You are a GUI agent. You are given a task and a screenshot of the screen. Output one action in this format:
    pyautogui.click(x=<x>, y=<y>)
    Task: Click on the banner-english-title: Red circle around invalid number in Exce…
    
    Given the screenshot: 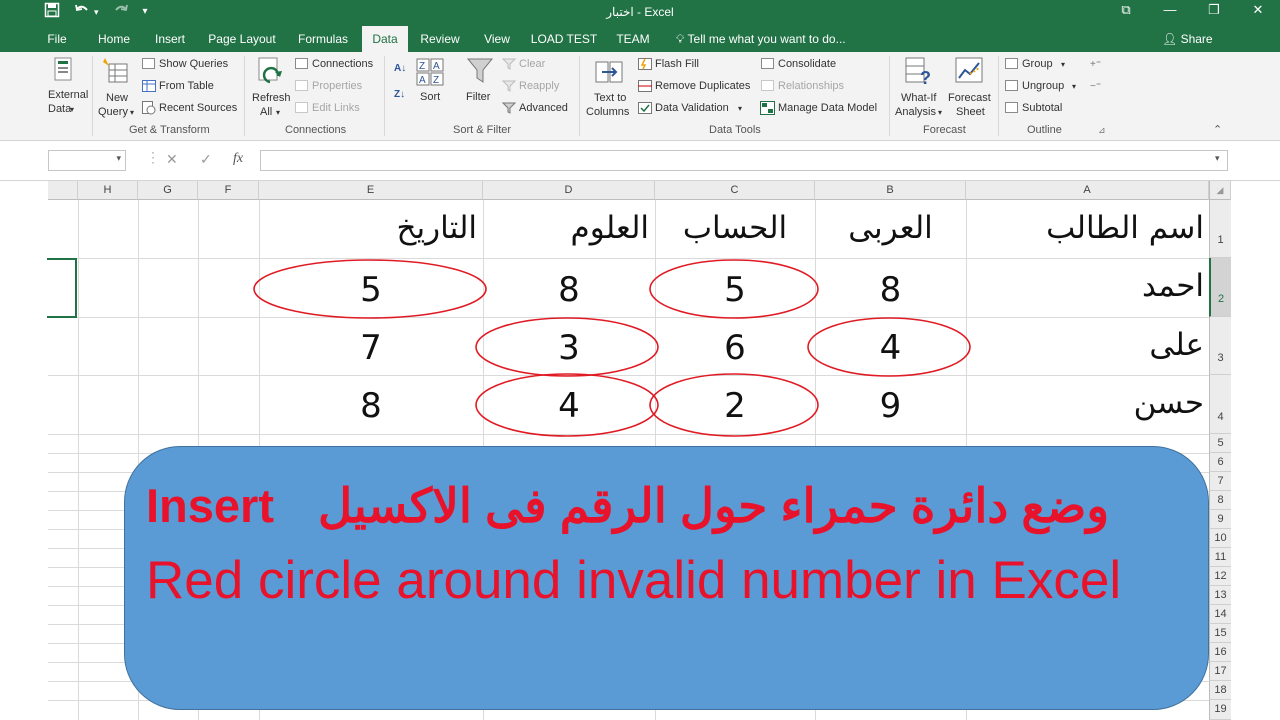 What is the action you would take?
    pyautogui.click(x=634, y=580)
    